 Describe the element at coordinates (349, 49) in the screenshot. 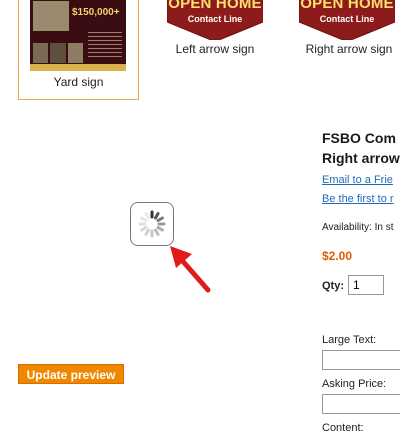

I see `thumbnail-caption-right-arrow: Right arrow sign` at that location.